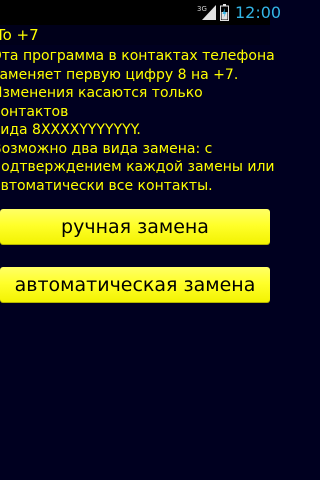 The height and width of the screenshot is (480, 320). Describe the element at coordinates (258, 12) in the screenshot. I see `clock: 12:00` at that location.